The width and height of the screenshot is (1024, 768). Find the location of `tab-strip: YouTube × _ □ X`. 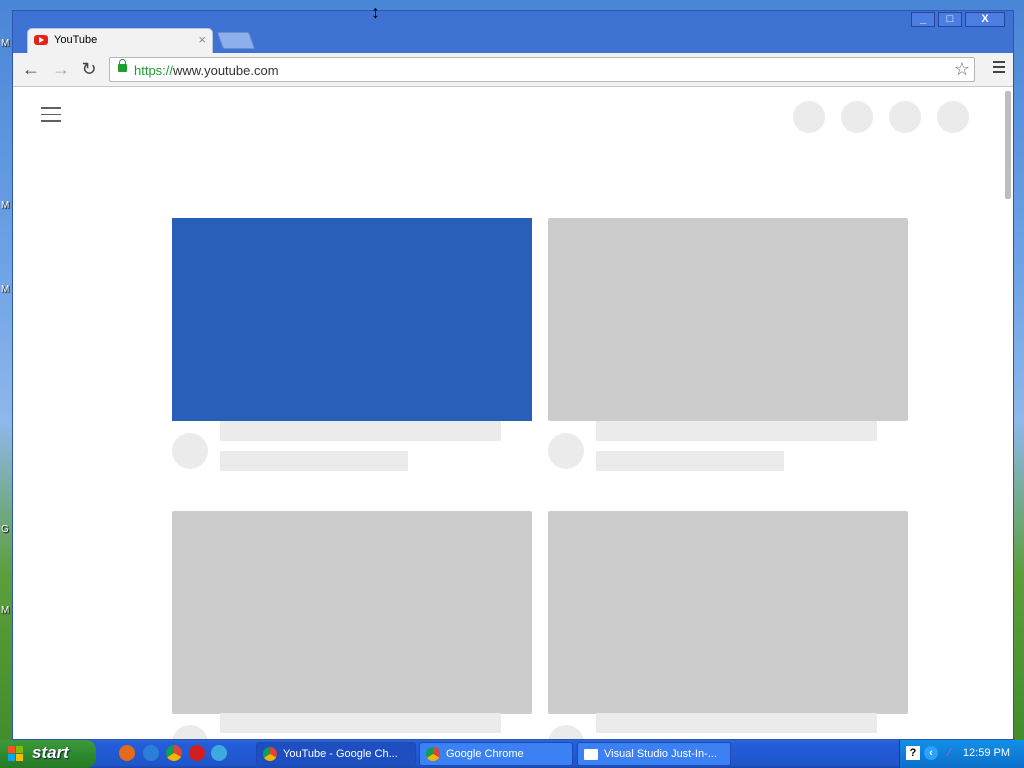

tab-strip: YouTube × _ □ X is located at coordinates (513, 32).